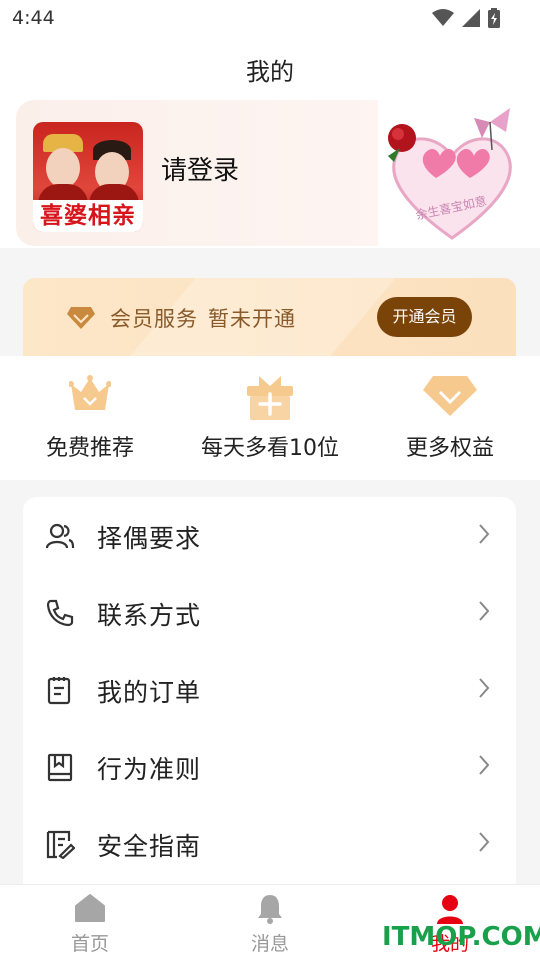  I want to click on gift-icon, so click(270, 398).